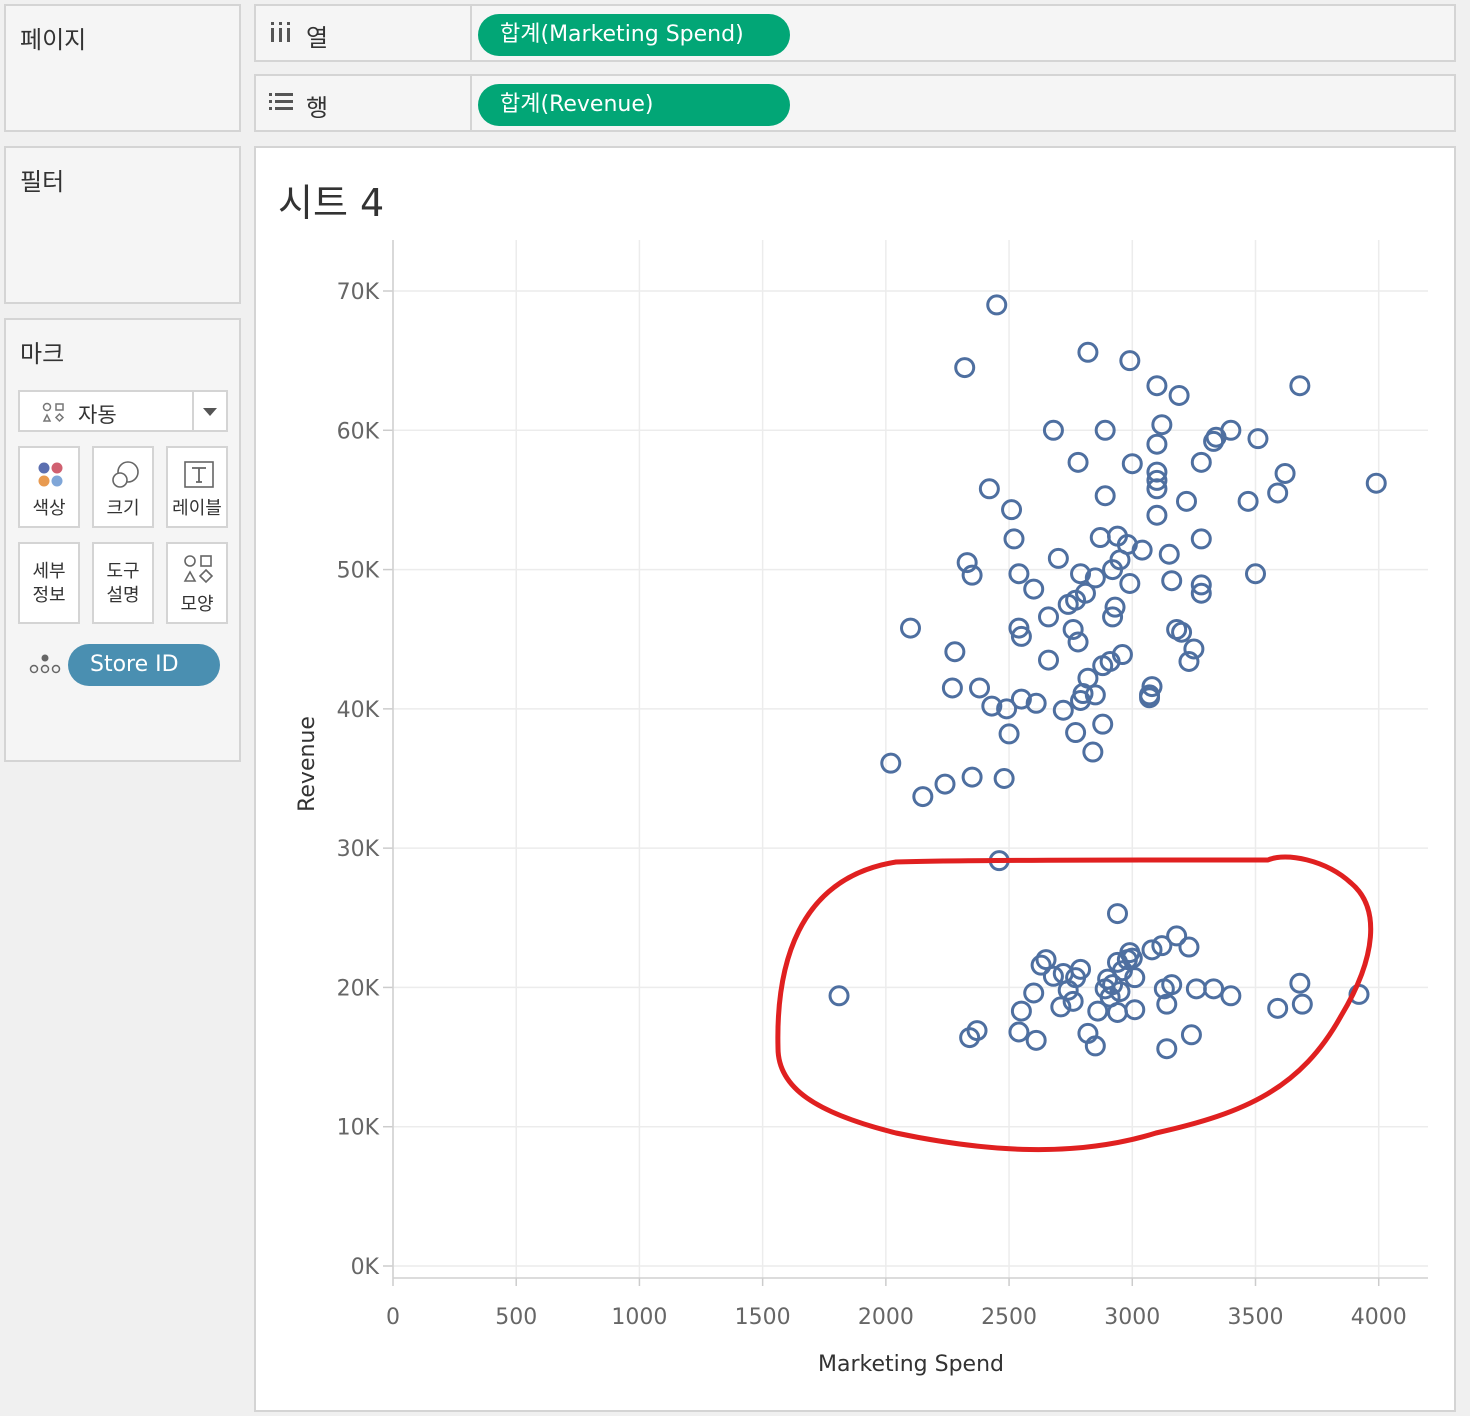 The width and height of the screenshot is (1470, 1416). I want to click on detail-label-line2: 정보, so click(49, 595).